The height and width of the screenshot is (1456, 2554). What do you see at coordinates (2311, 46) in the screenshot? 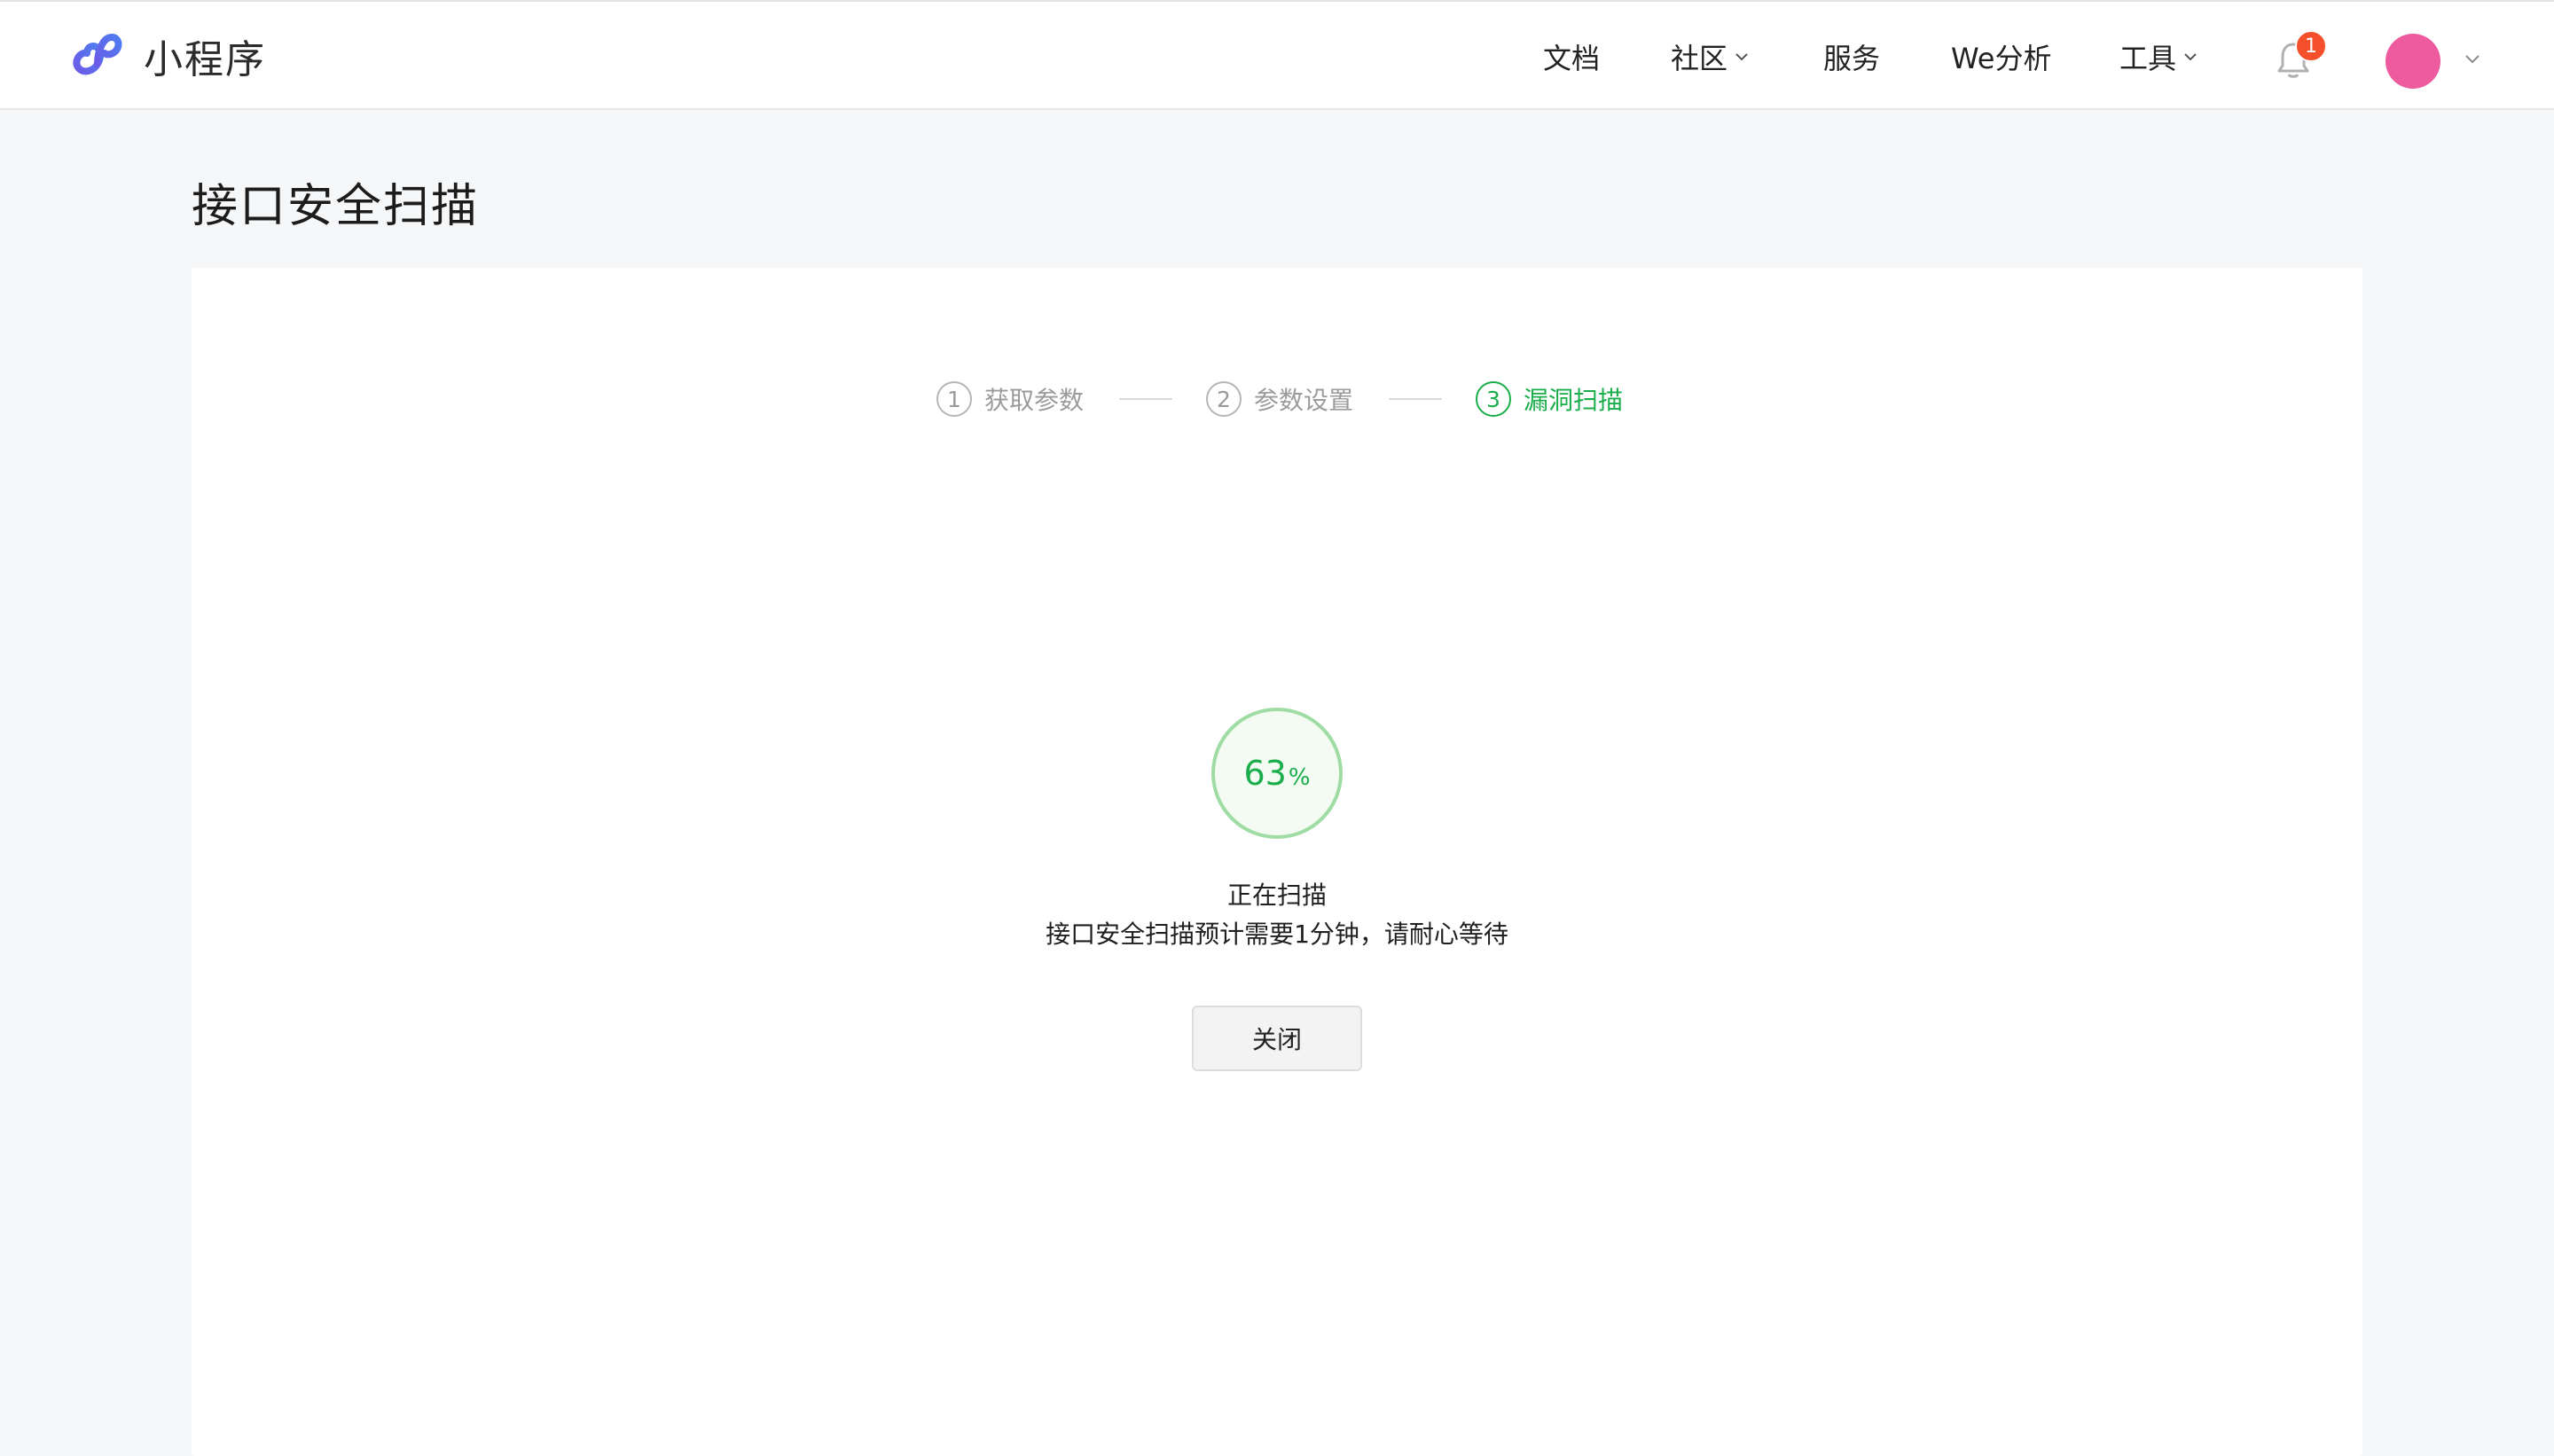
I see `notification-badge: 1` at bounding box center [2311, 46].